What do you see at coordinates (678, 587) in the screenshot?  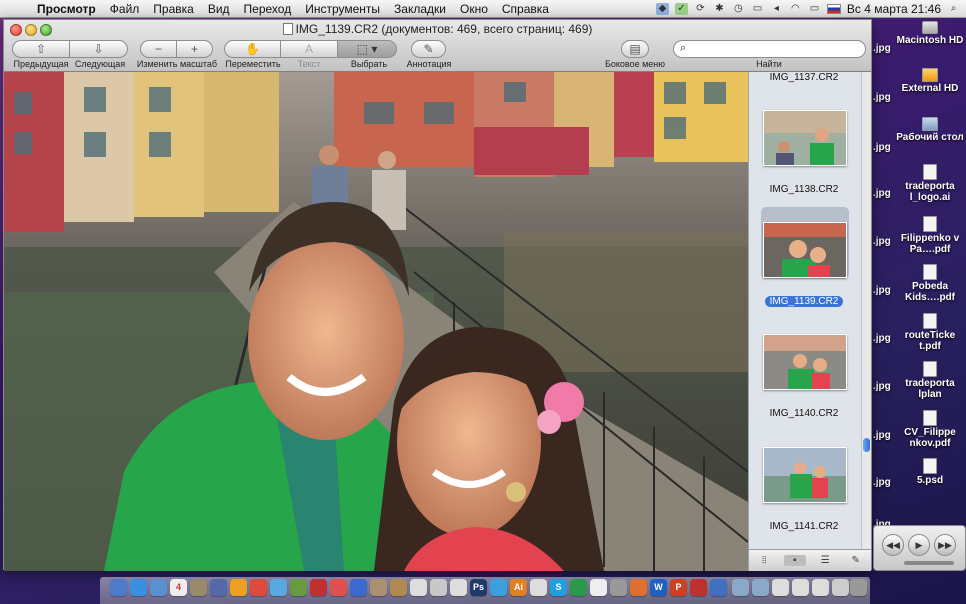 I see `dock-powerpoint-icon: P` at bounding box center [678, 587].